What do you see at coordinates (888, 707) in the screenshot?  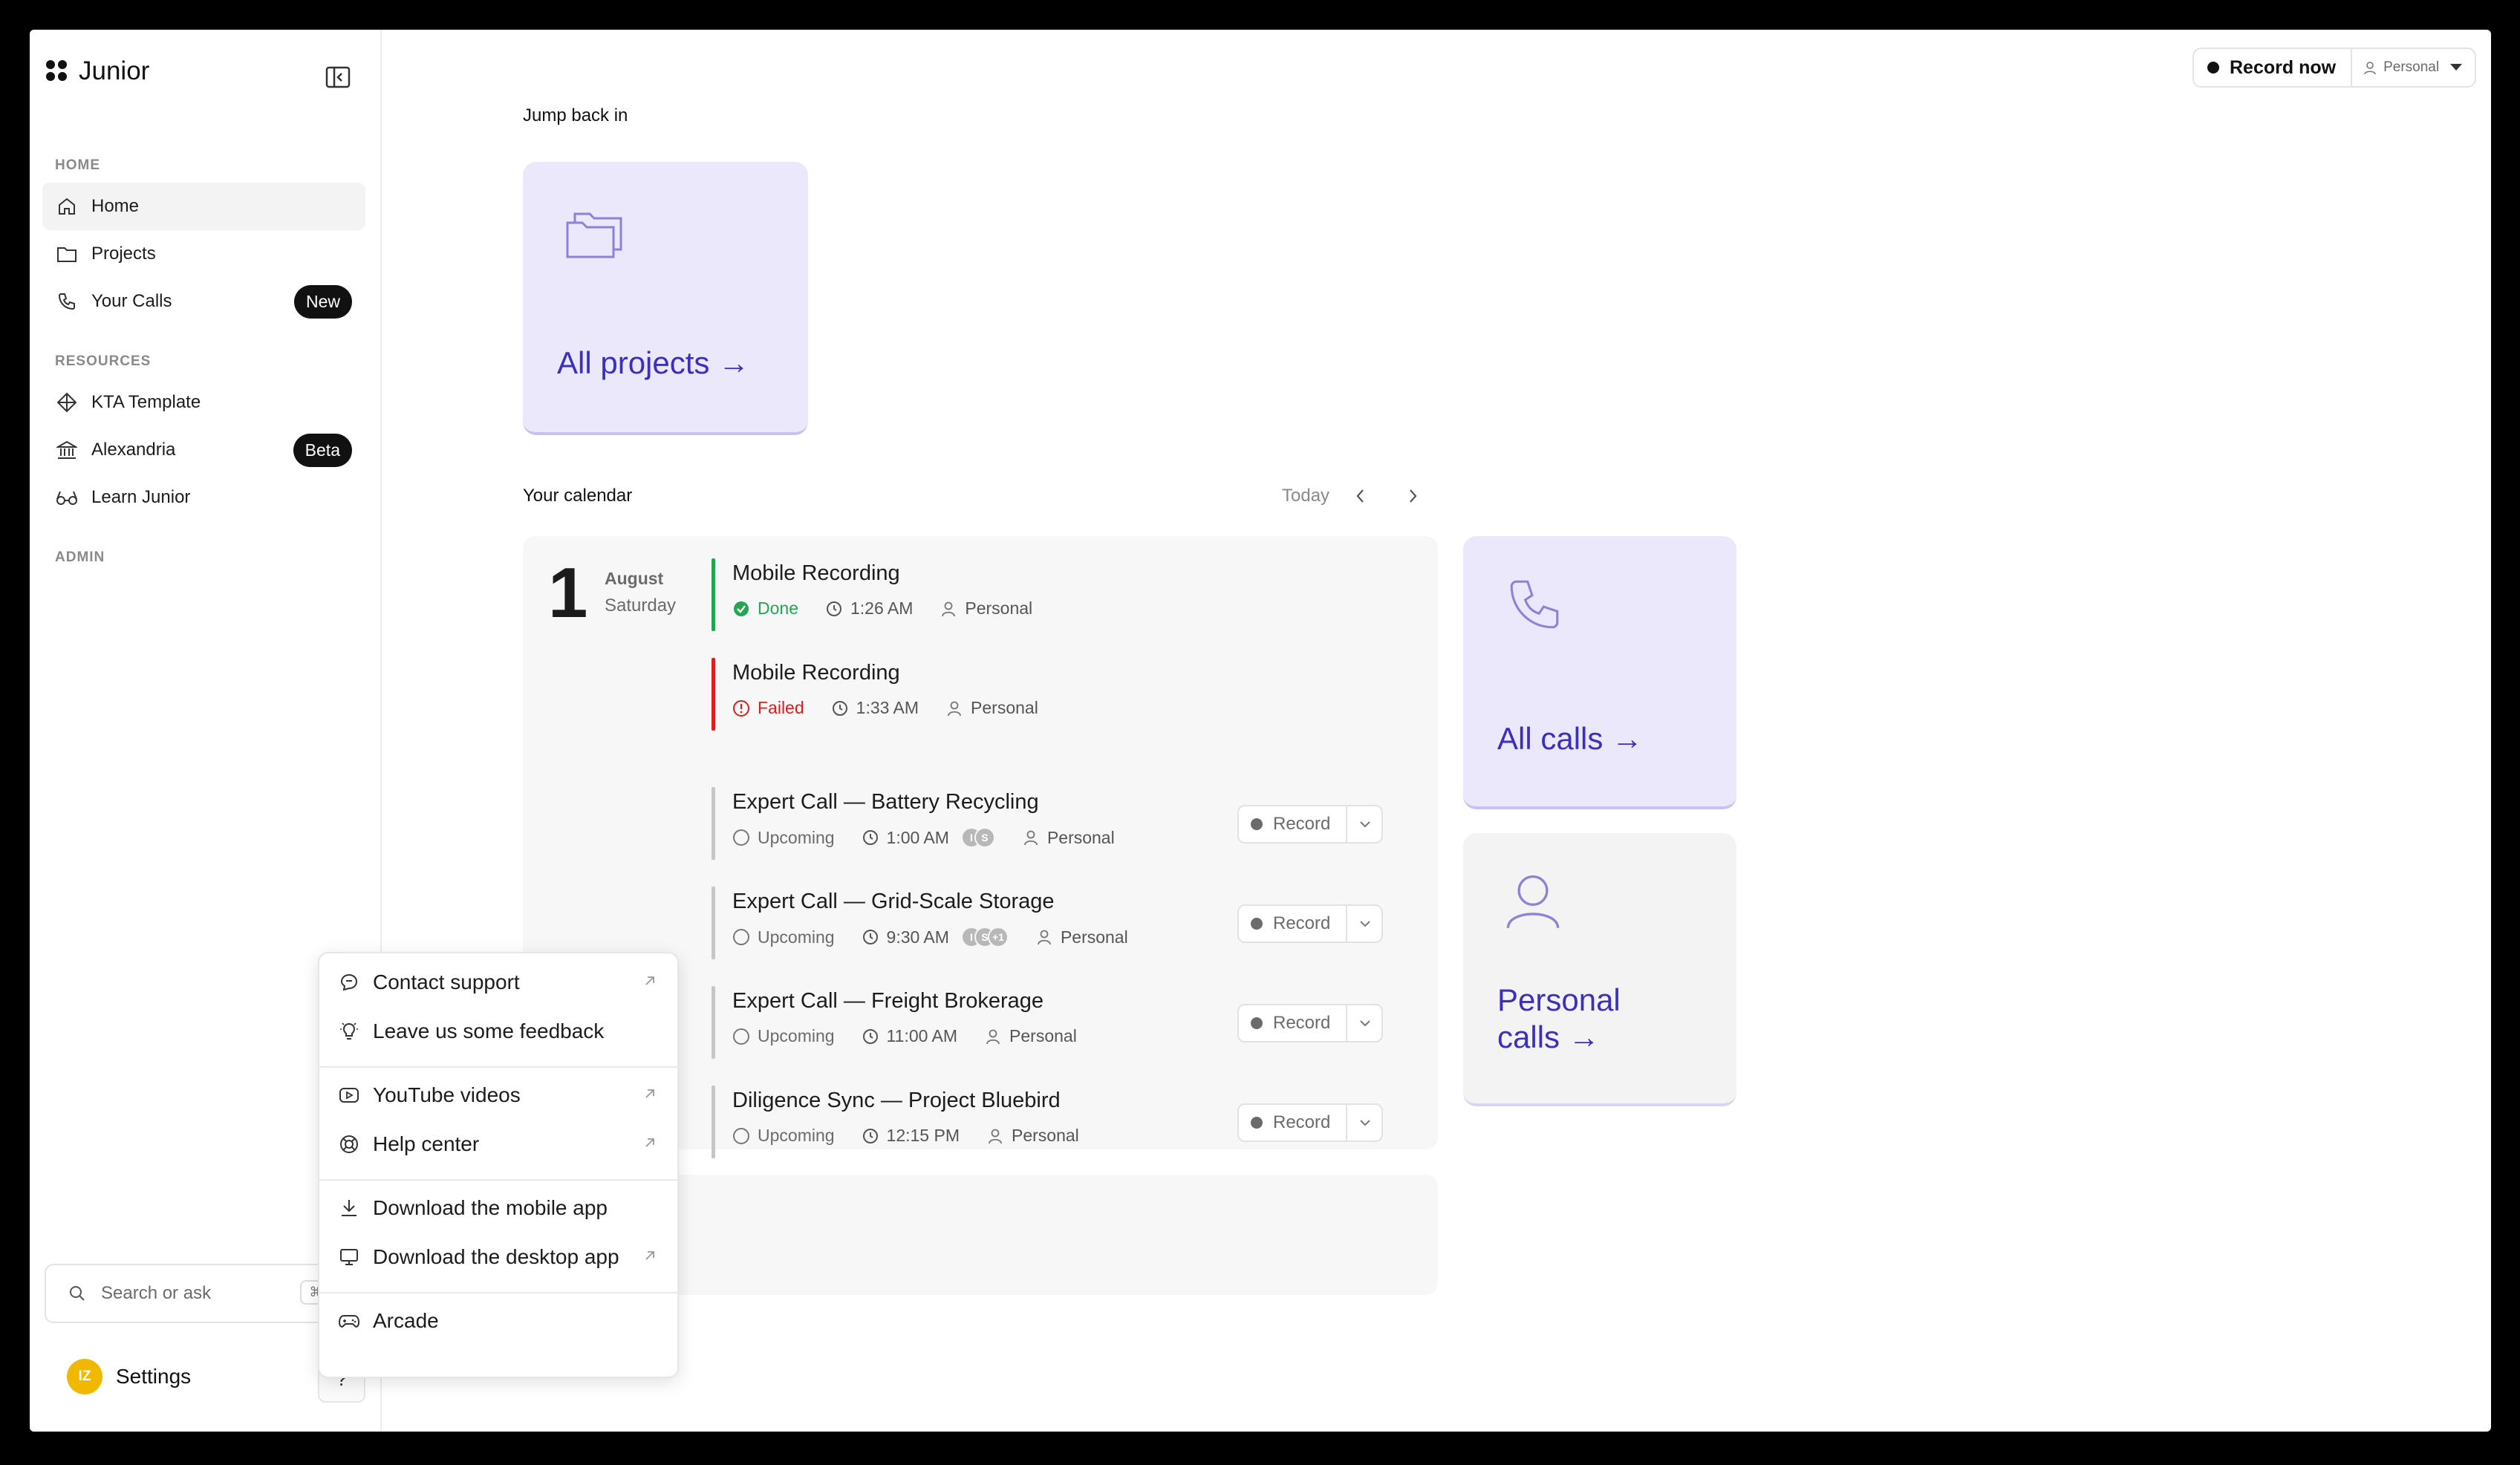 I see `event-time: 1:33 AM` at bounding box center [888, 707].